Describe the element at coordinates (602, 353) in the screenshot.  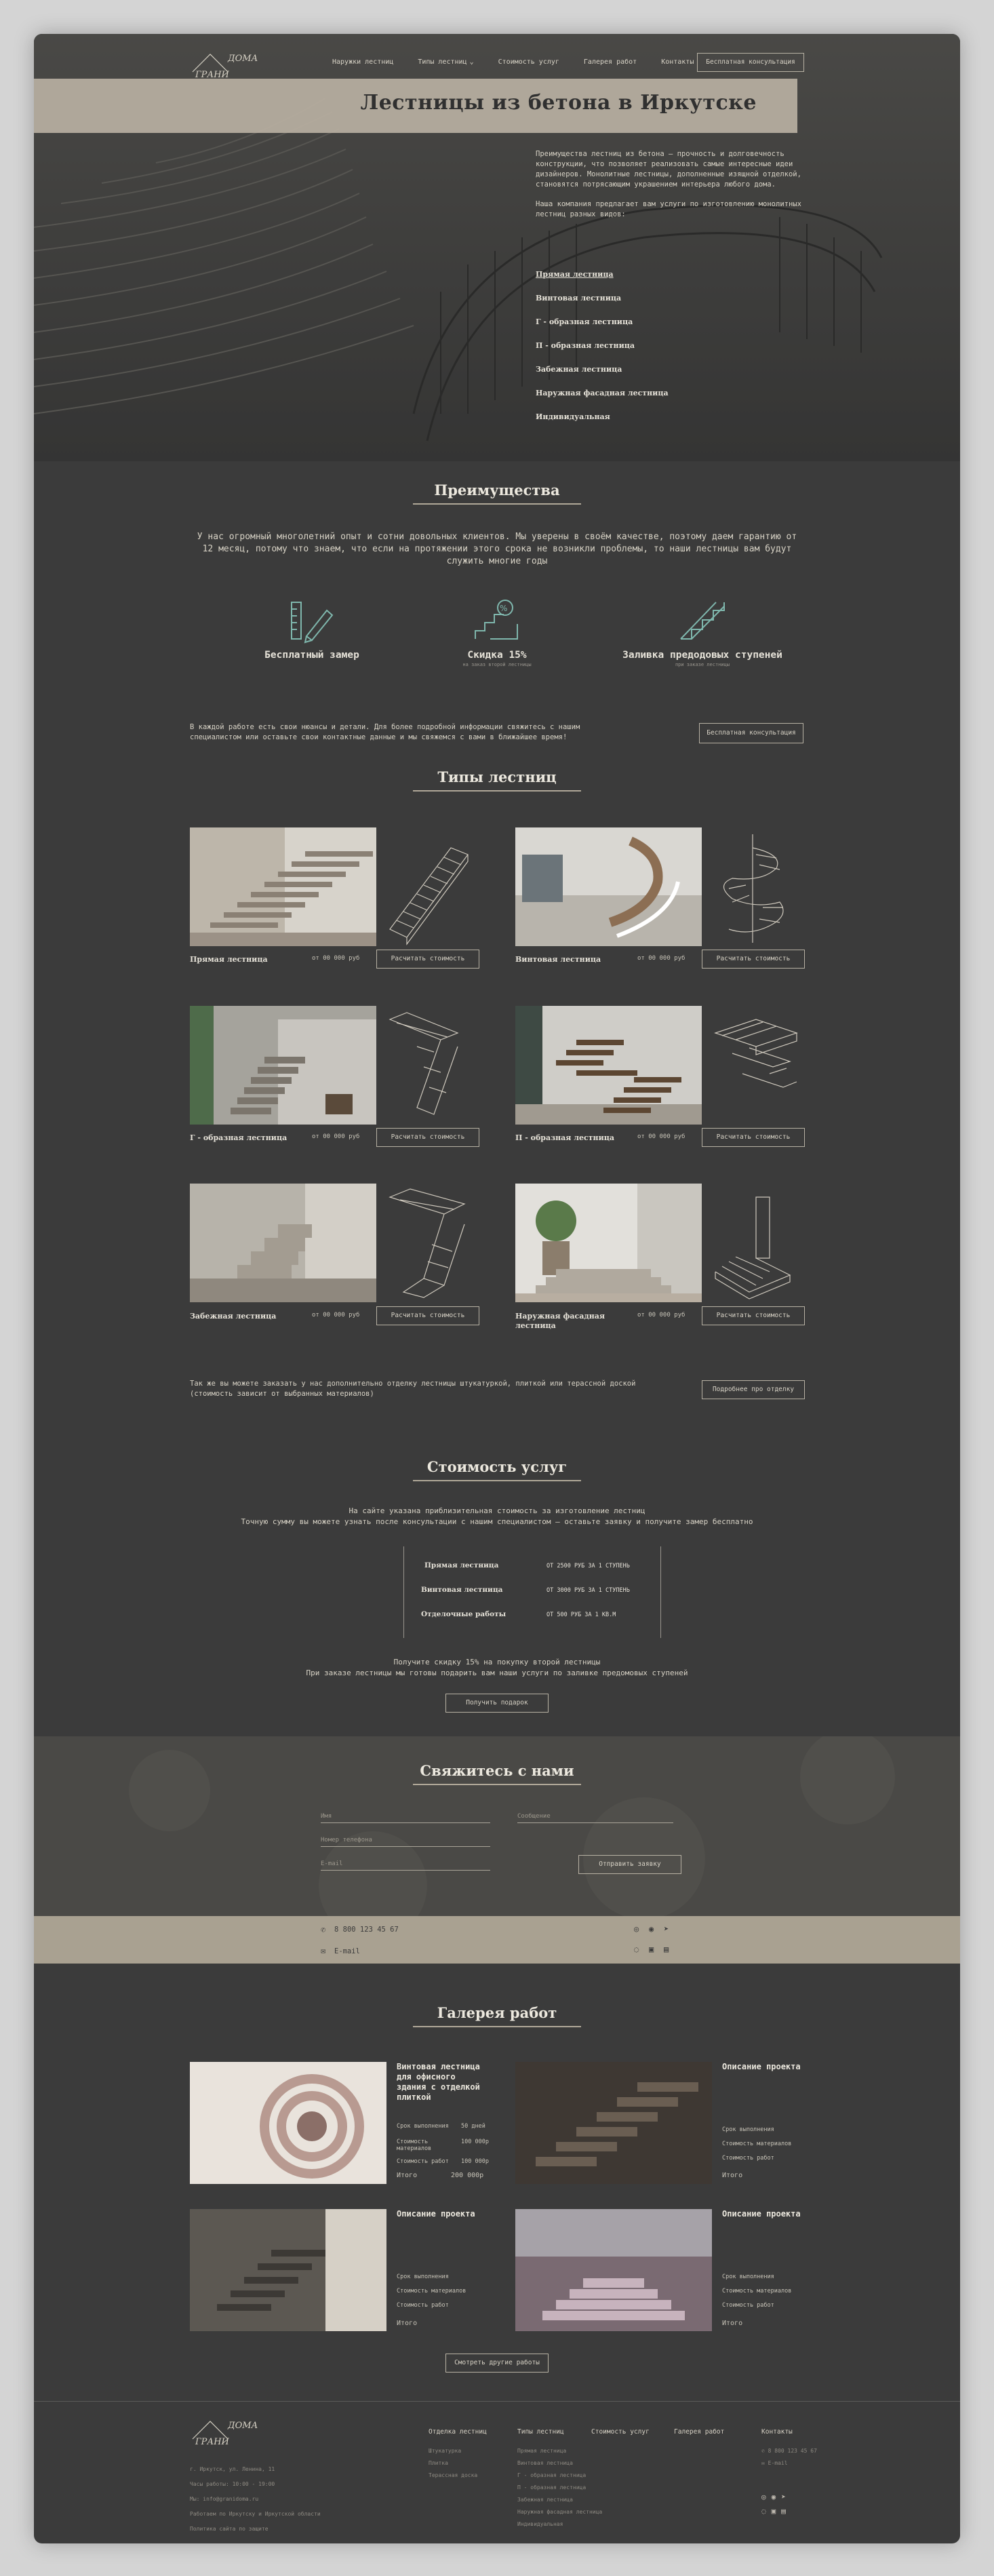
I see `hero-type-link: П - образная лестница` at that location.